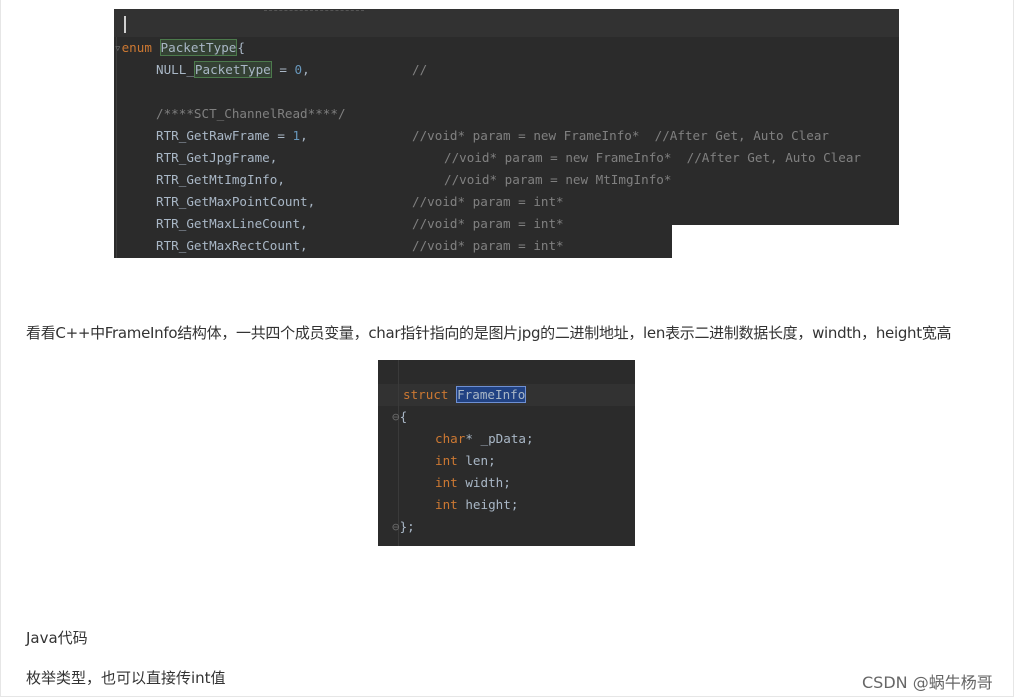  I want to click on current-line-highlight, so click(506, 23).